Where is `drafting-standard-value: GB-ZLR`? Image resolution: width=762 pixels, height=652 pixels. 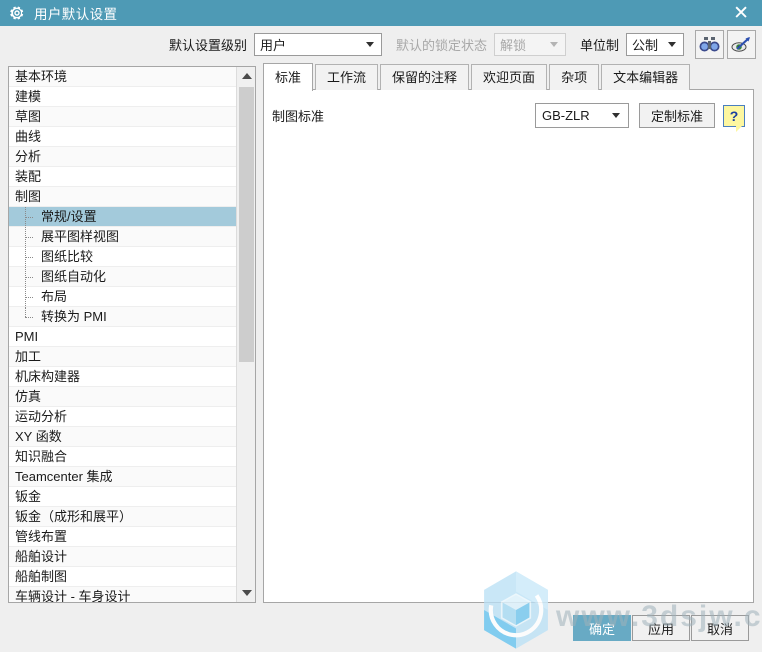
drafting-standard-value: GB-ZLR is located at coordinates (566, 115).